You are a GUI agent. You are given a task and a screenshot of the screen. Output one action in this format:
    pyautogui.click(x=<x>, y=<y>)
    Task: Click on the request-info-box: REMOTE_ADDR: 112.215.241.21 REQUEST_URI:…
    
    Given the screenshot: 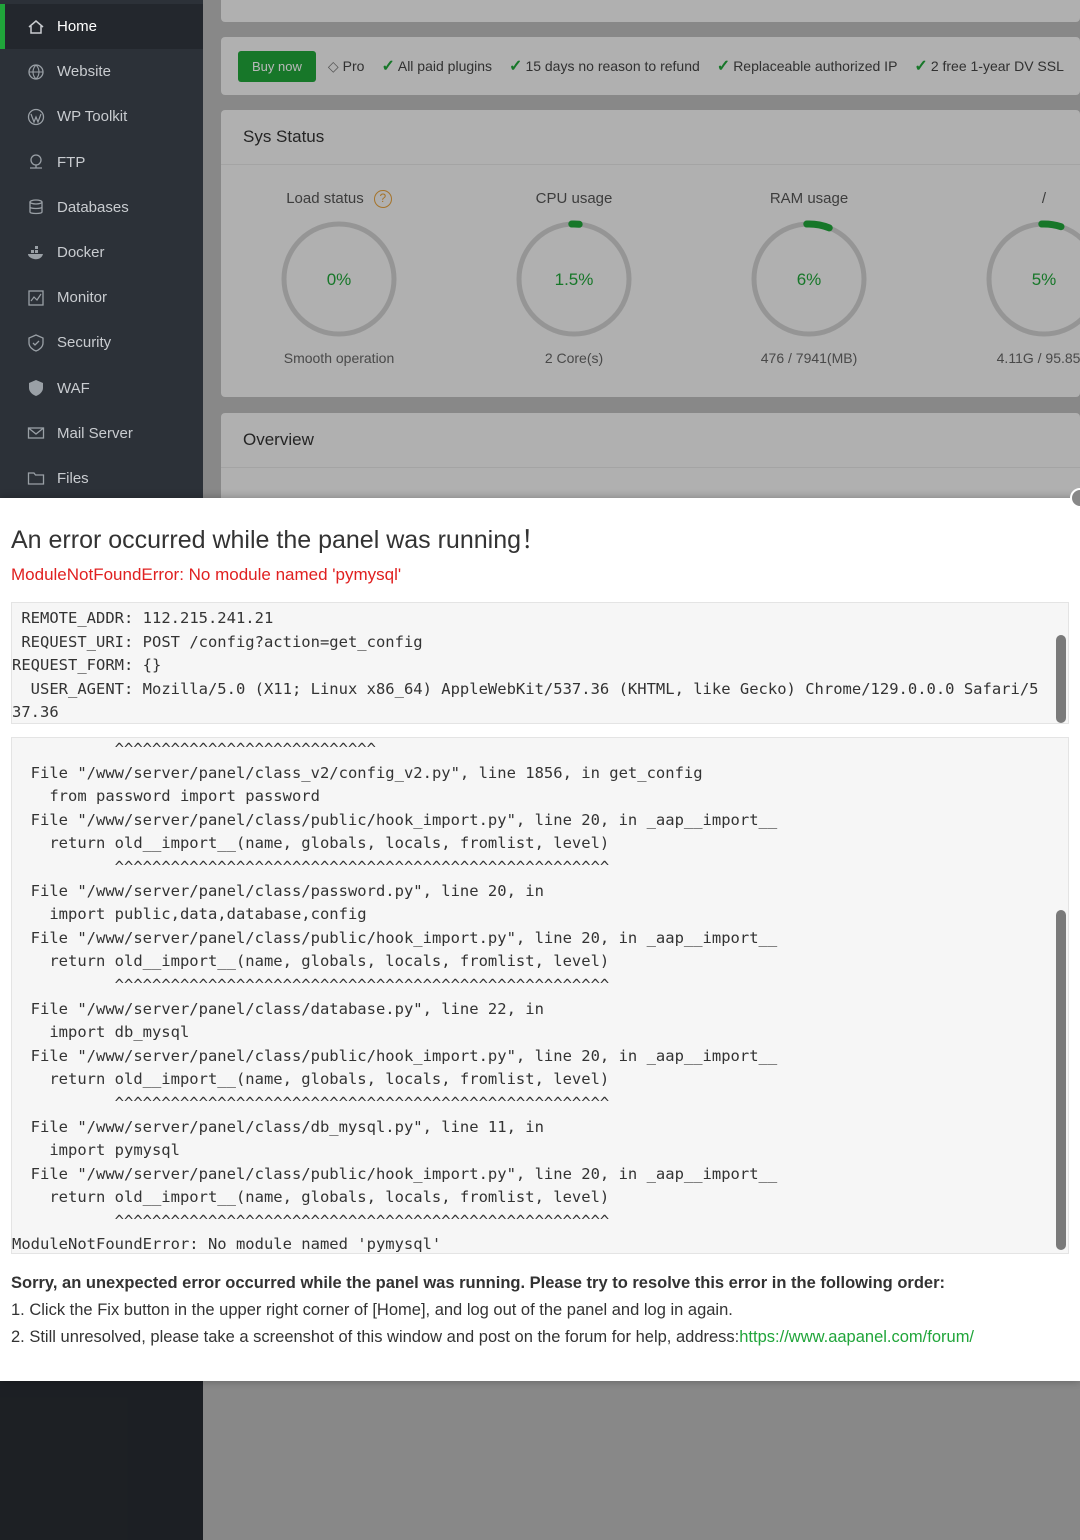 What is the action you would take?
    pyautogui.click(x=540, y=663)
    